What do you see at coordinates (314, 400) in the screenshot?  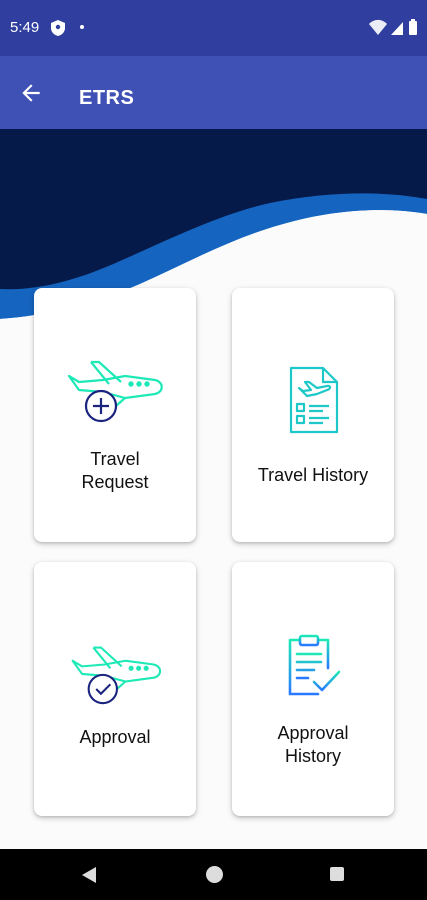 I see `travel-document-icon` at bounding box center [314, 400].